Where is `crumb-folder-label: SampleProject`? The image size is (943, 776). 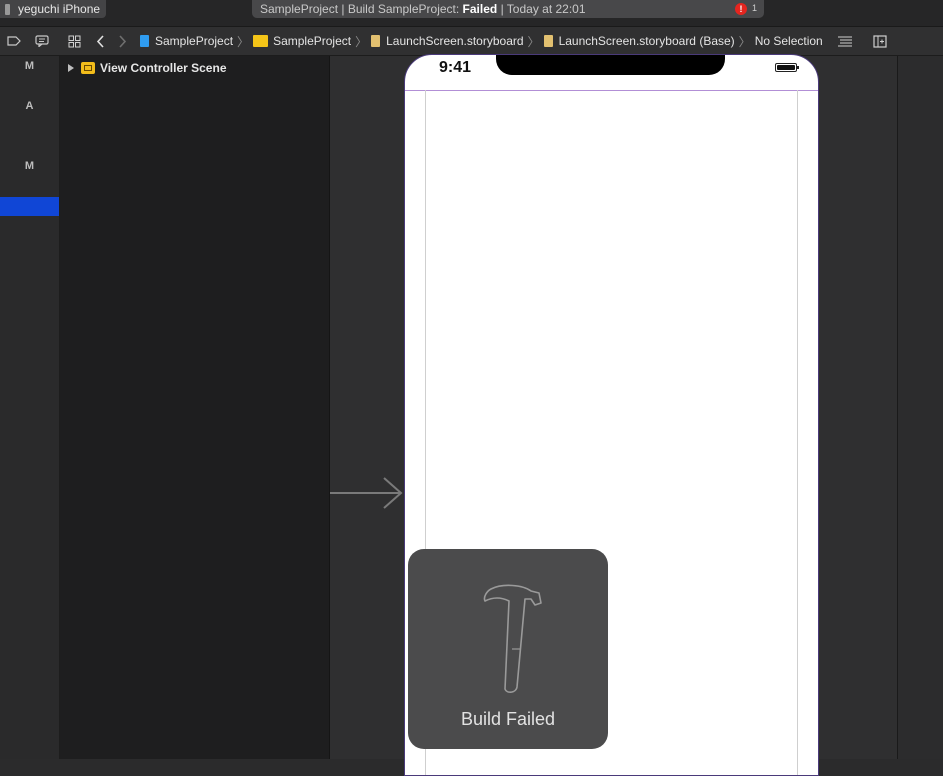
crumb-folder-label: SampleProject is located at coordinates (312, 41).